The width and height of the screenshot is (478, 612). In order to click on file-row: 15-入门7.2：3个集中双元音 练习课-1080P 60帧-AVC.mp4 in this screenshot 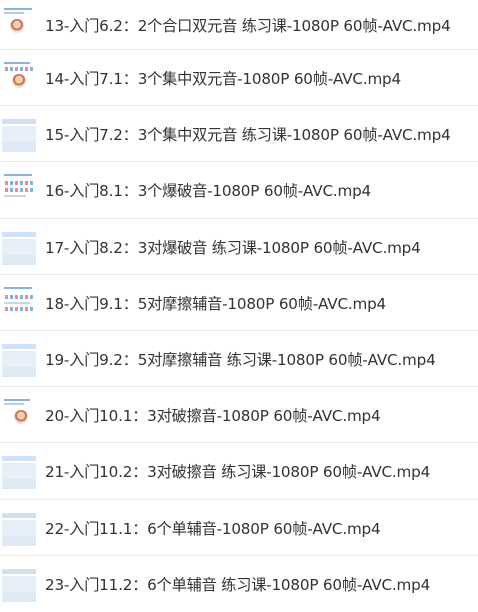, I will do `click(239, 134)`.